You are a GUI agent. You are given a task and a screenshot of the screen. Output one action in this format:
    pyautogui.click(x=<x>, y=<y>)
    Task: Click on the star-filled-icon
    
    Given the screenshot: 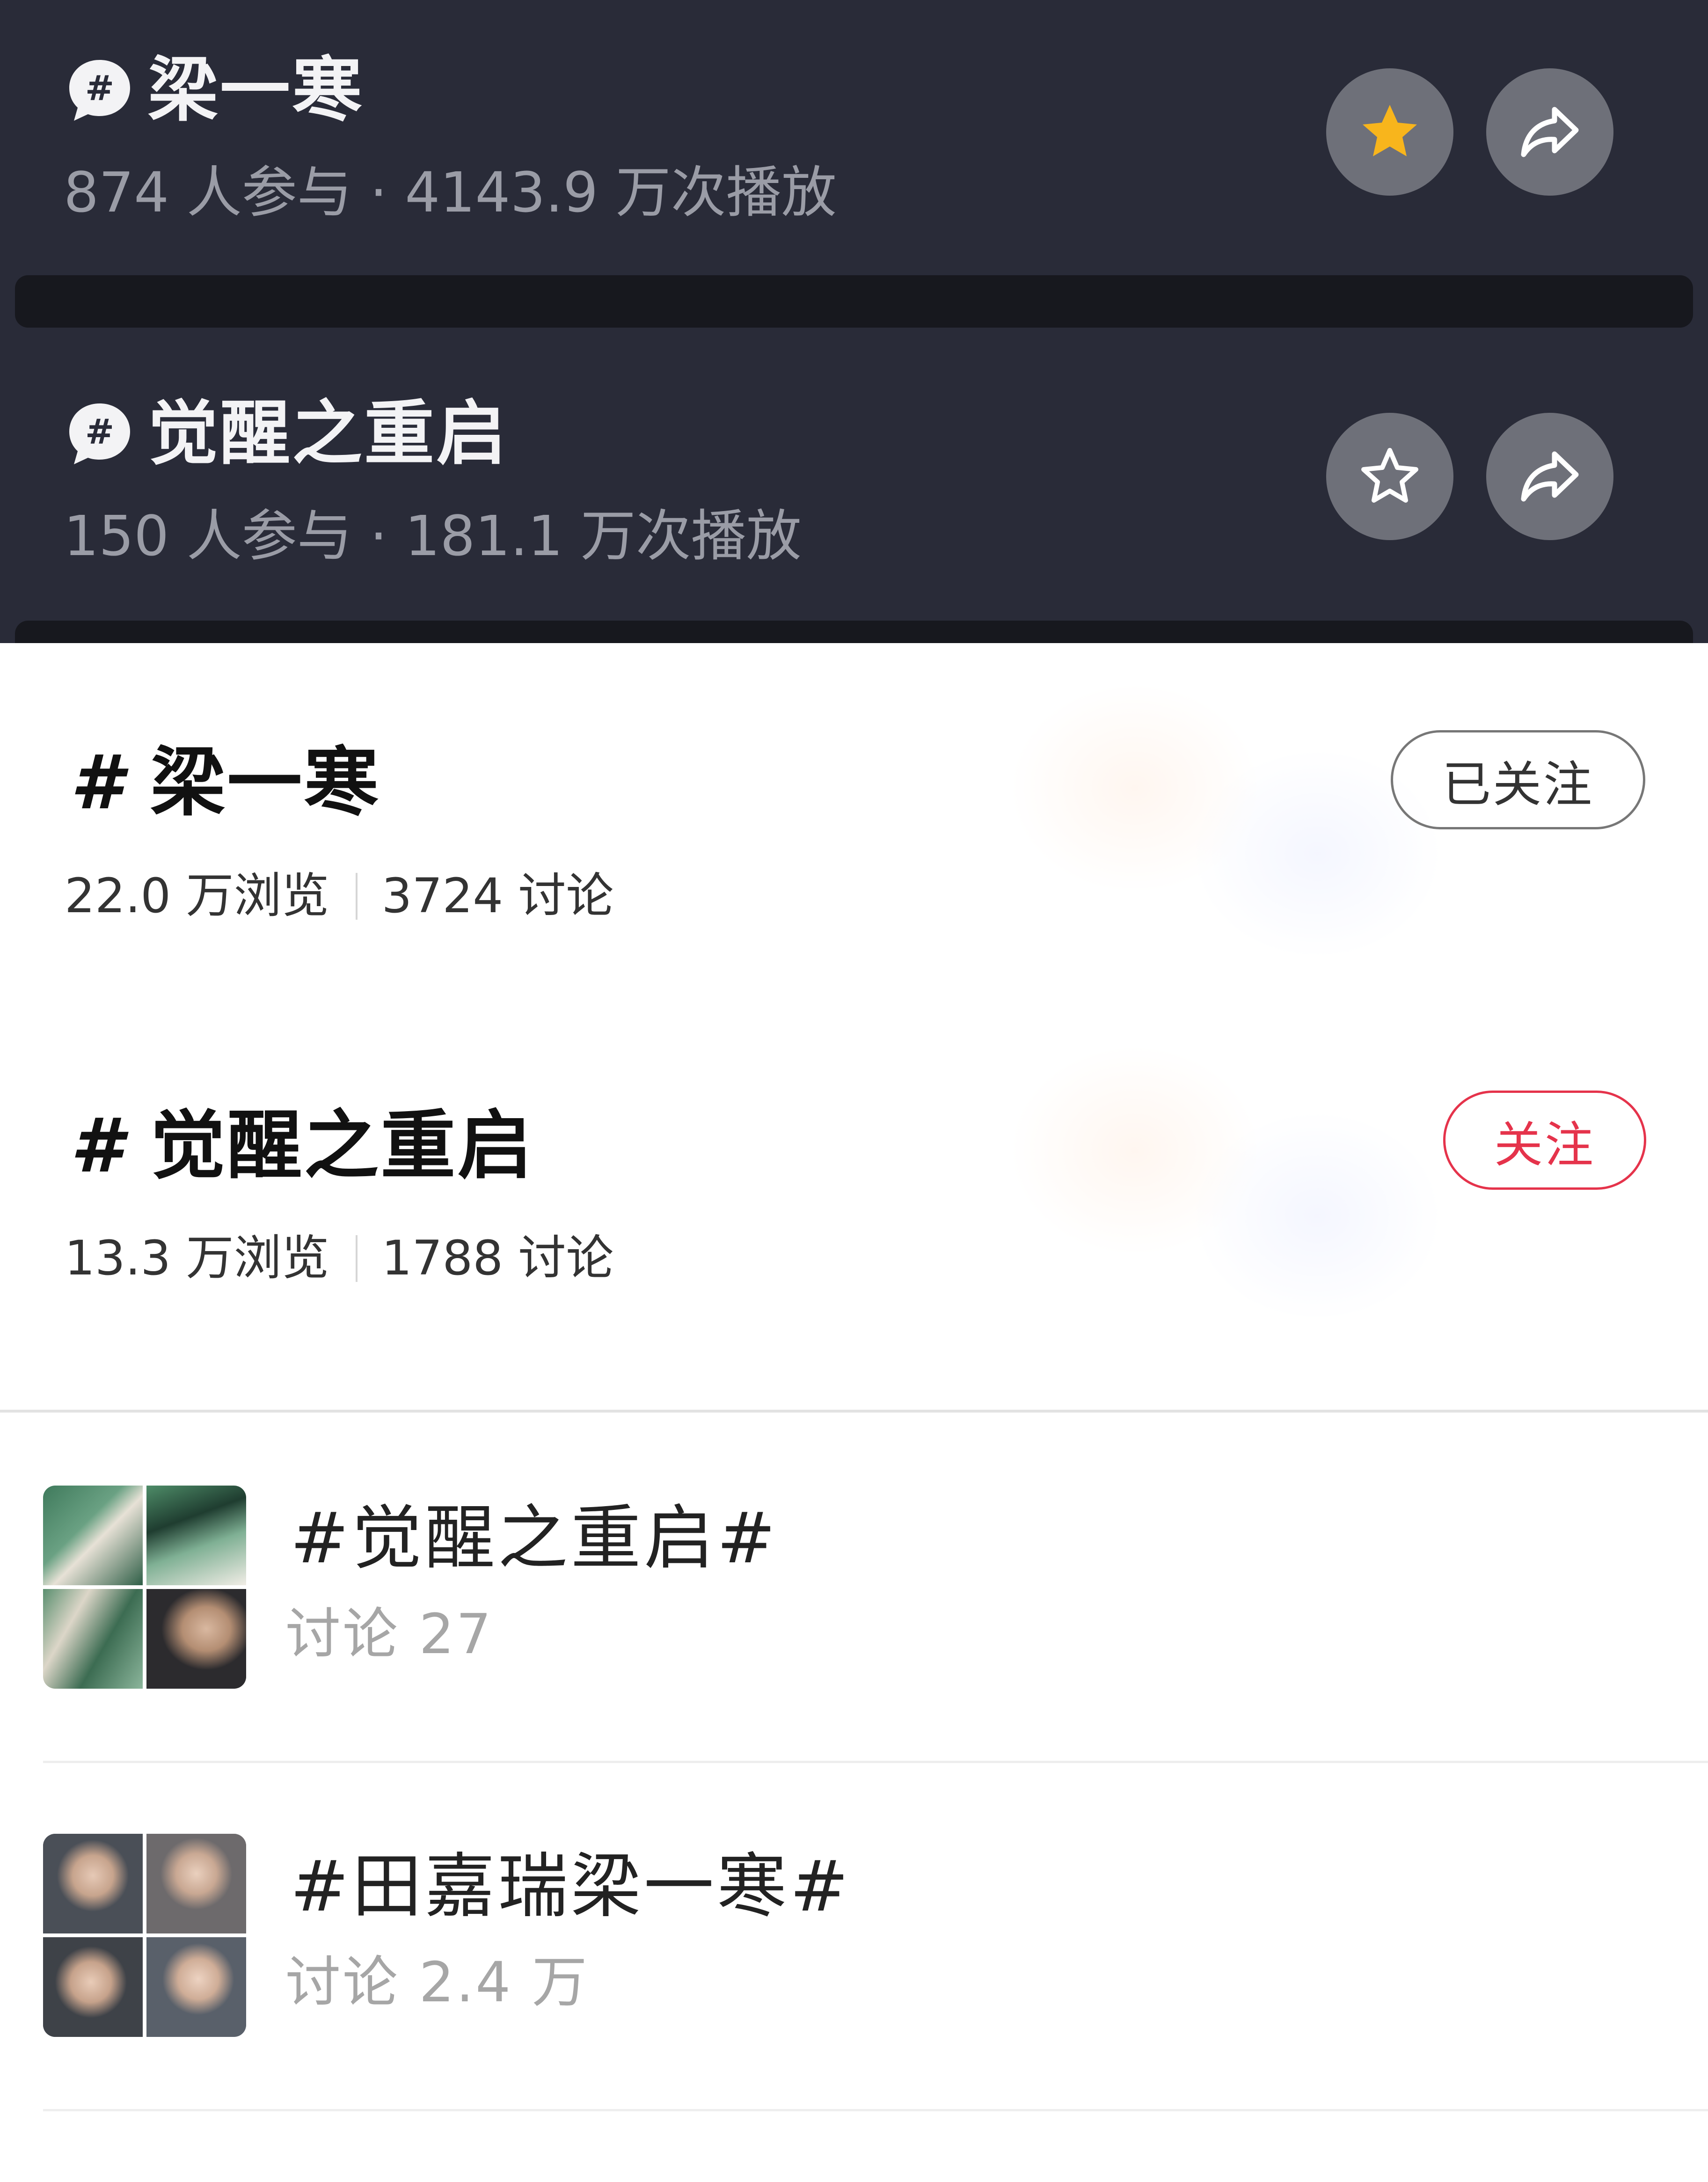 What is the action you would take?
    pyautogui.click(x=1390, y=130)
    